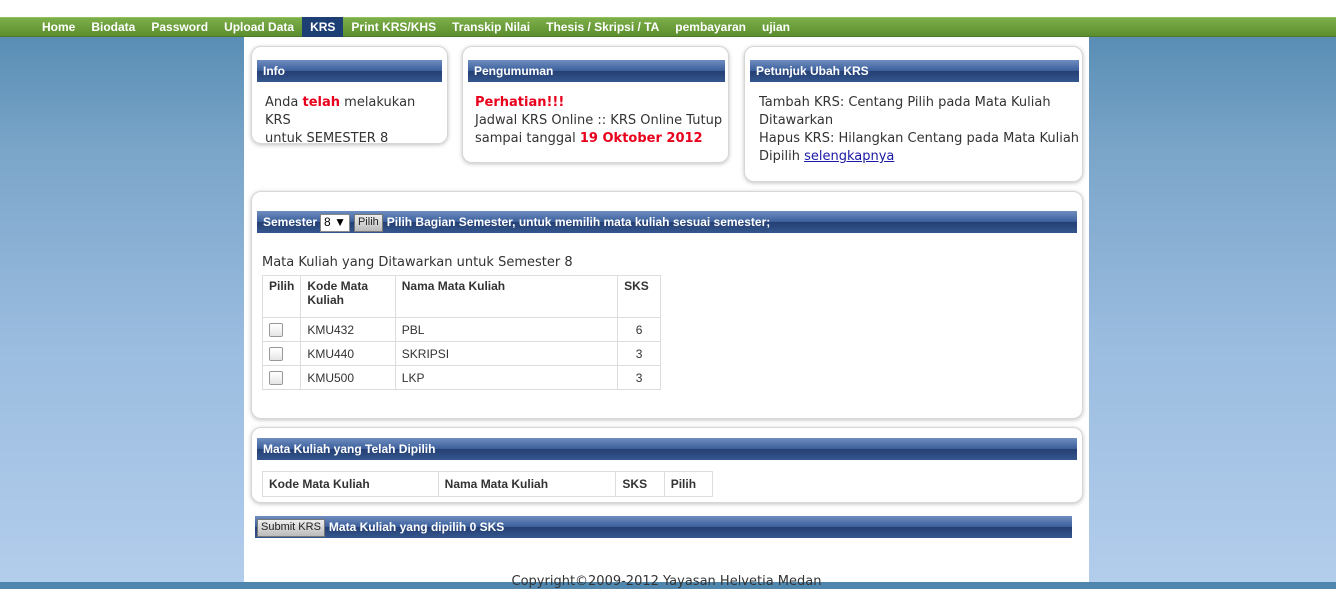 Image resolution: width=1336 pixels, height=589 pixels. Describe the element at coordinates (340, 221) in the screenshot. I see `chevron-down-icon: ▼` at that location.